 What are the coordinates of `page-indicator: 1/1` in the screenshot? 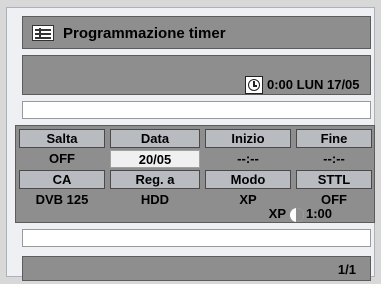 It's located at (346, 269).